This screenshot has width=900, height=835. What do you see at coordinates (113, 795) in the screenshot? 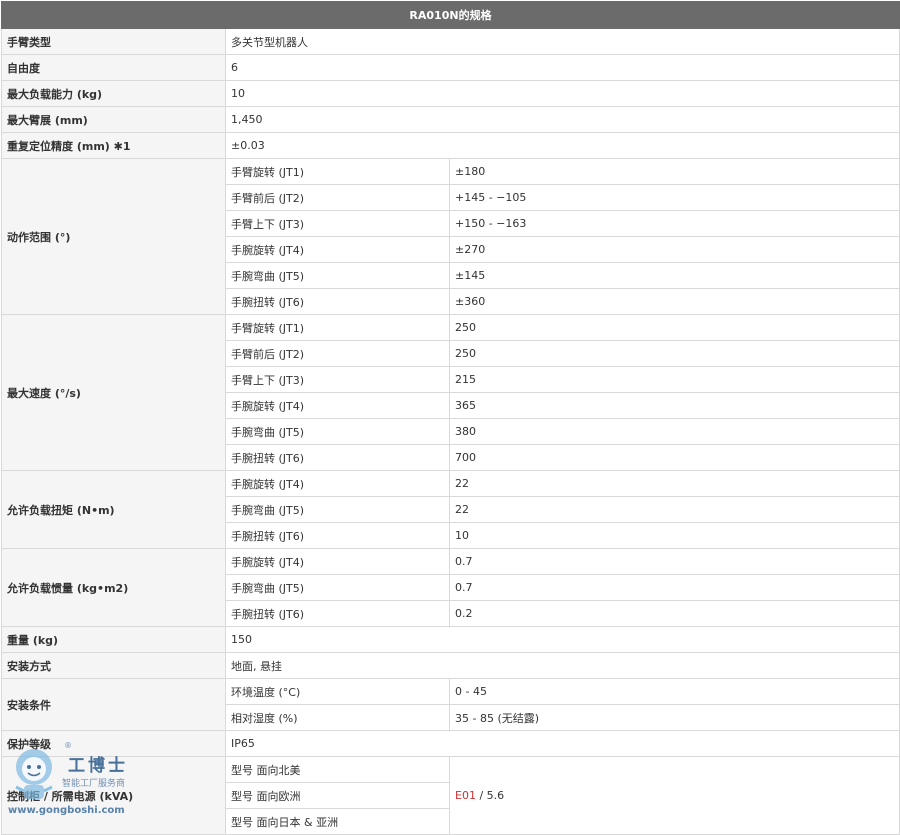
I see `group-label-controller: 控制柜 / 所需电源 (kVA)` at bounding box center [113, 795].